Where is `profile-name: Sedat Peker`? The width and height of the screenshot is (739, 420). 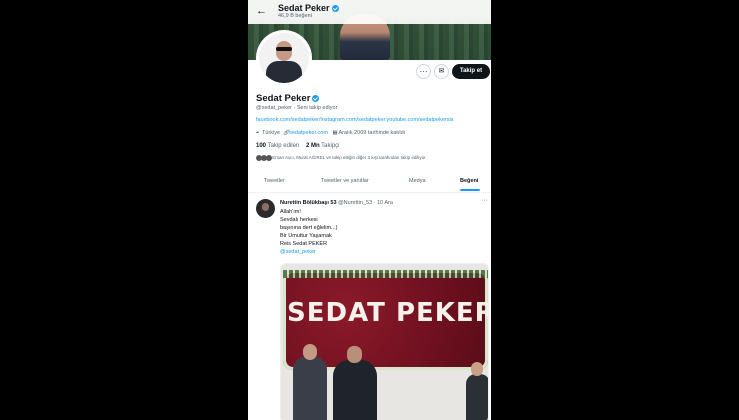 profile-name: Sedat Peker is located at coordinates (288, 98).